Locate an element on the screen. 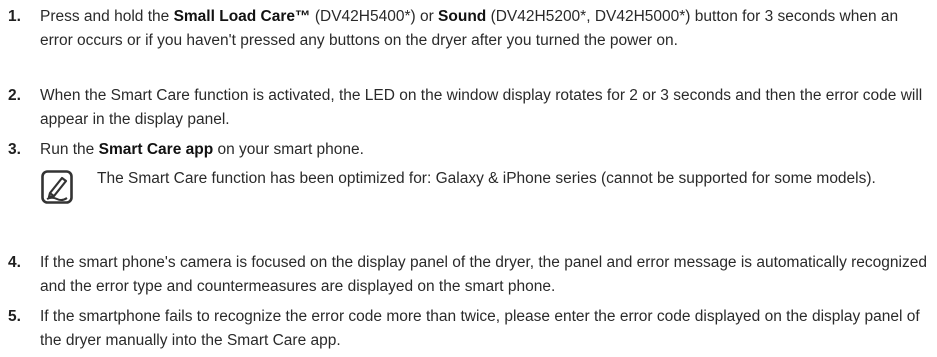  step-number: 2. is located at coordinates (14, 95).